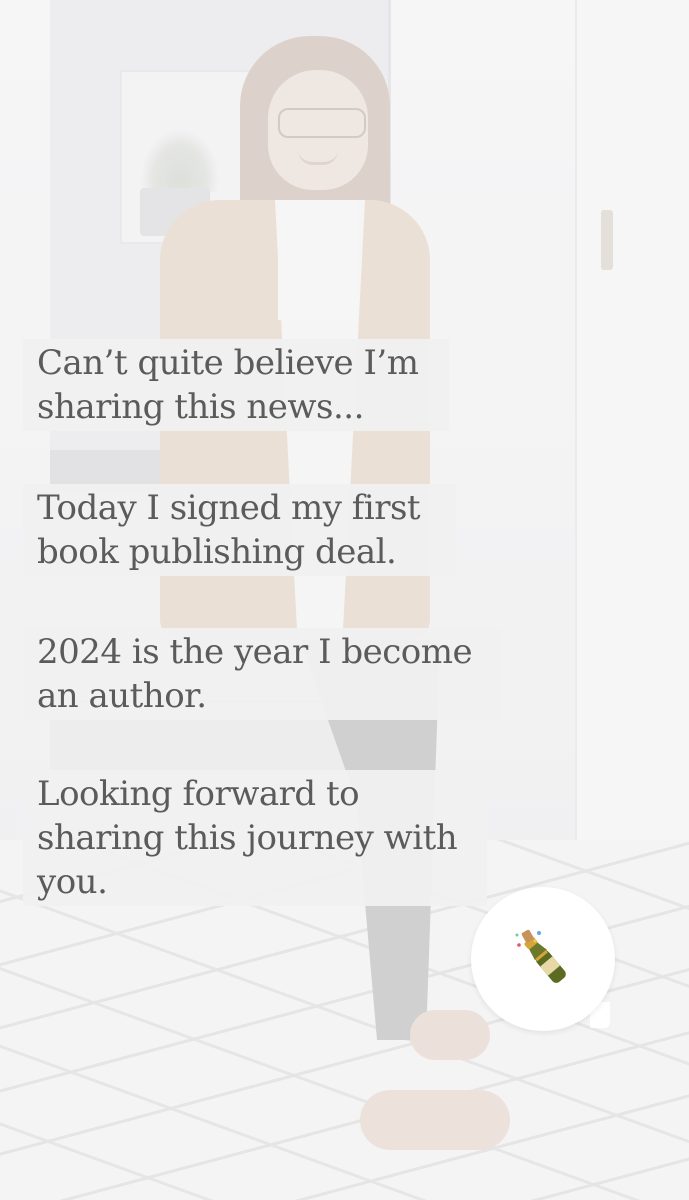 The height and width of the screenshot is (1200, 689). I want to click on caption-line: Today I signed my first, so click(229, 508).